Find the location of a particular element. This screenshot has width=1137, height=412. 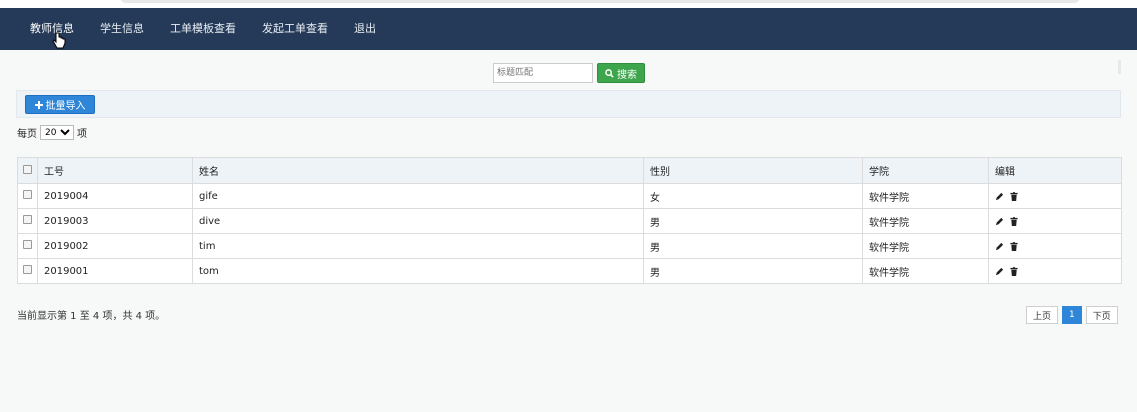

pagination-summary: 当前显示第 1 至 4 项，共 4 项。 is located at coordinates (91, 316).